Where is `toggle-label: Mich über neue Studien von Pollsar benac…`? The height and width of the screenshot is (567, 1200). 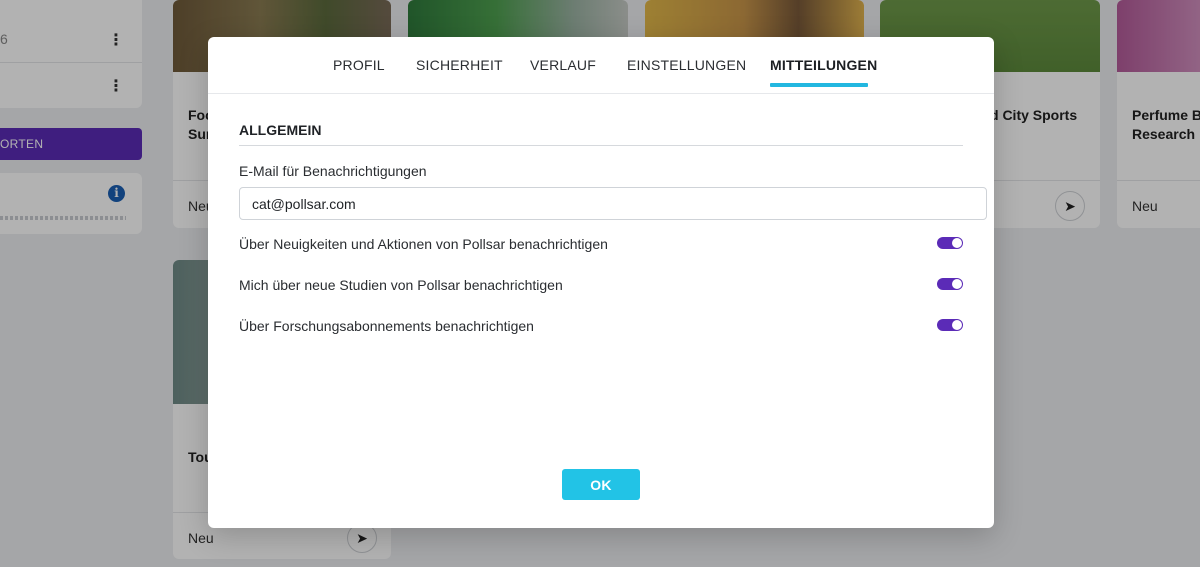
toggle-label: Mich über neue Studien von Pollsar benac… is located at coordinates (401, 285).